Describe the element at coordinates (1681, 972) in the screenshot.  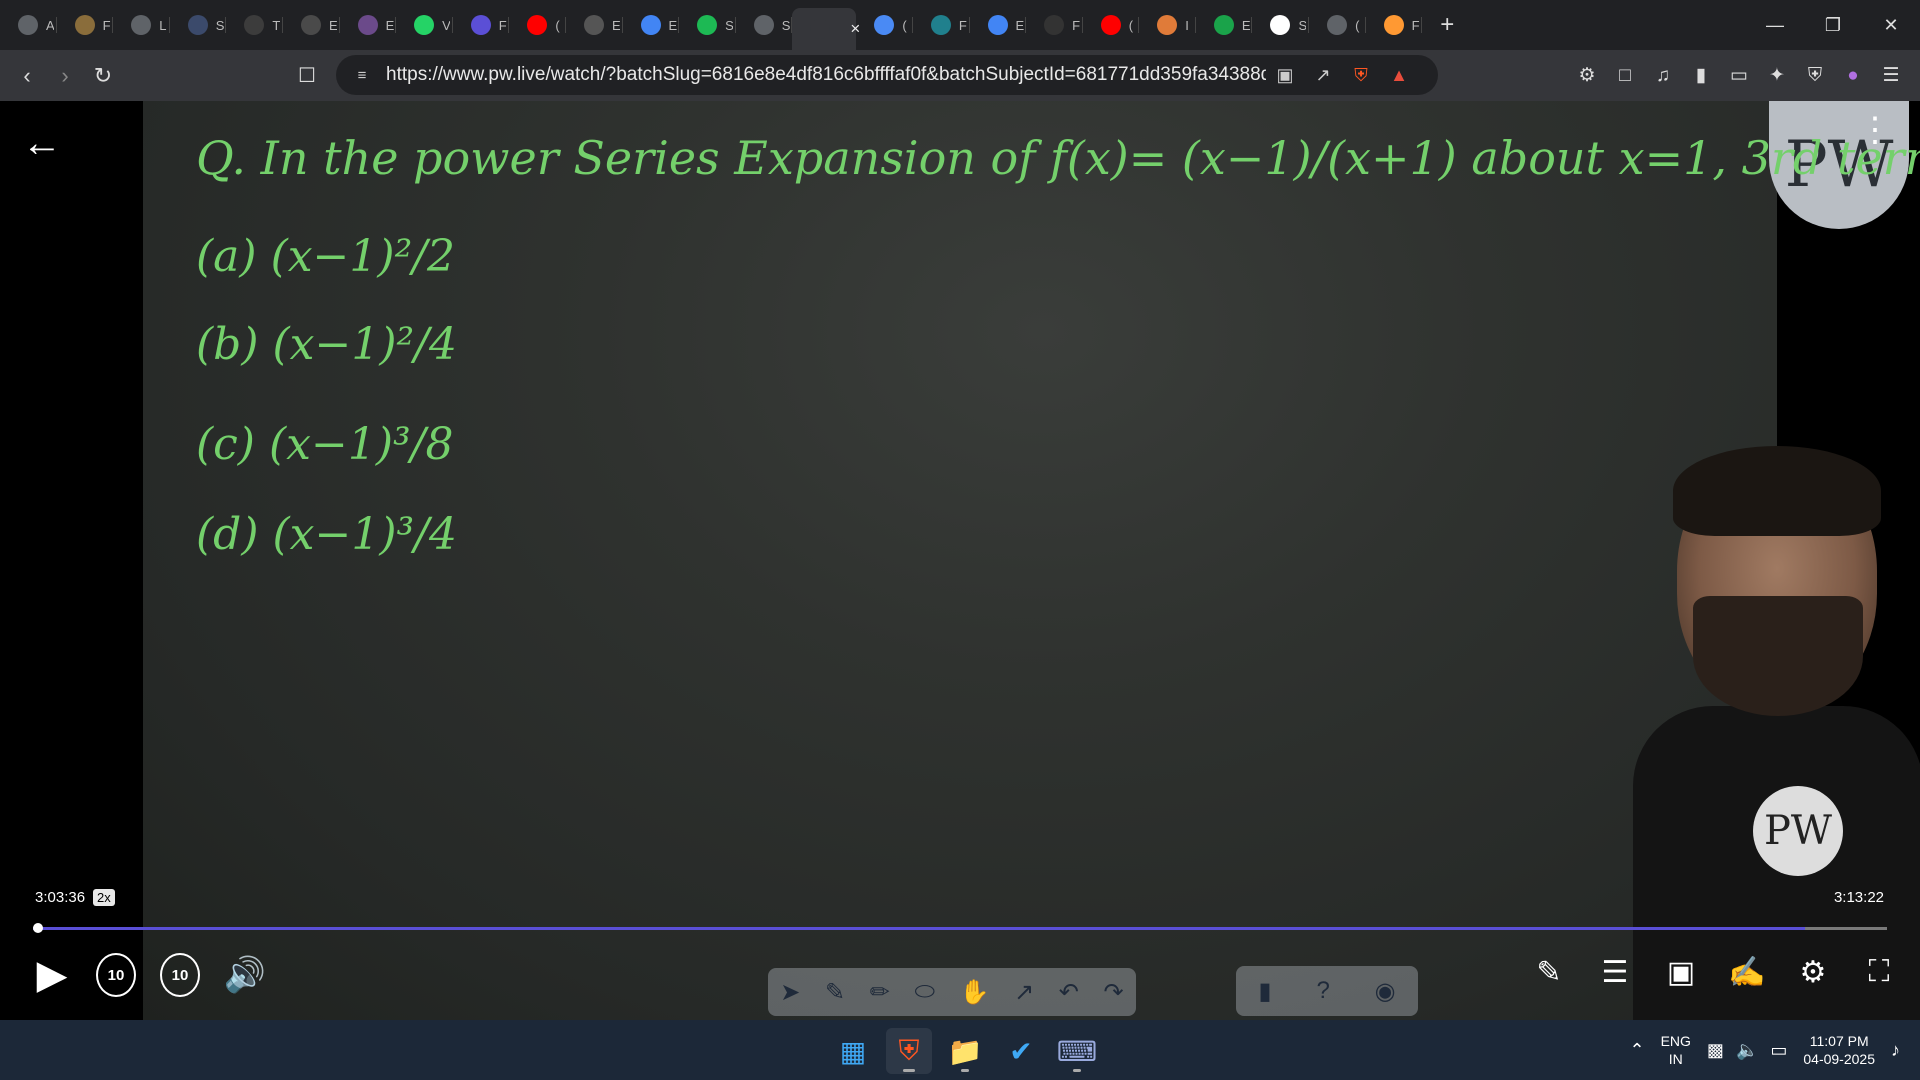
I see `picture-in-picture-icon: ▣` at that location.